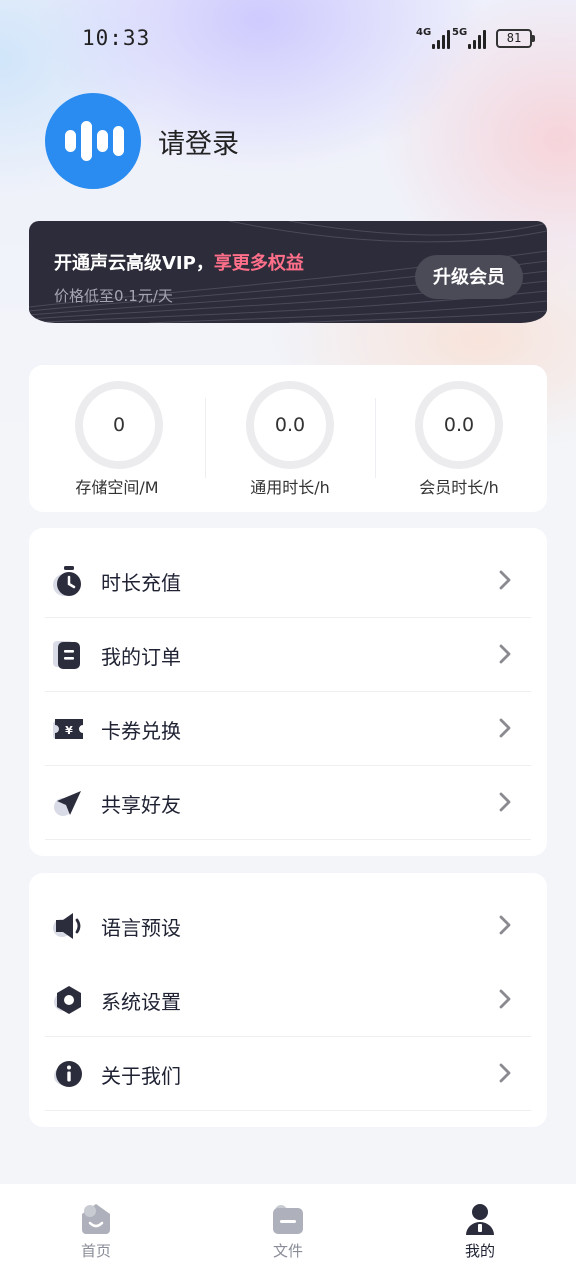 The width and height of the screenshot is (576, 1280). What do you see at coordinates (113, 296) in the screenshot?
I see `vip-subtitle: 价格低至0.1元/天` at bounding box center [113, 296].